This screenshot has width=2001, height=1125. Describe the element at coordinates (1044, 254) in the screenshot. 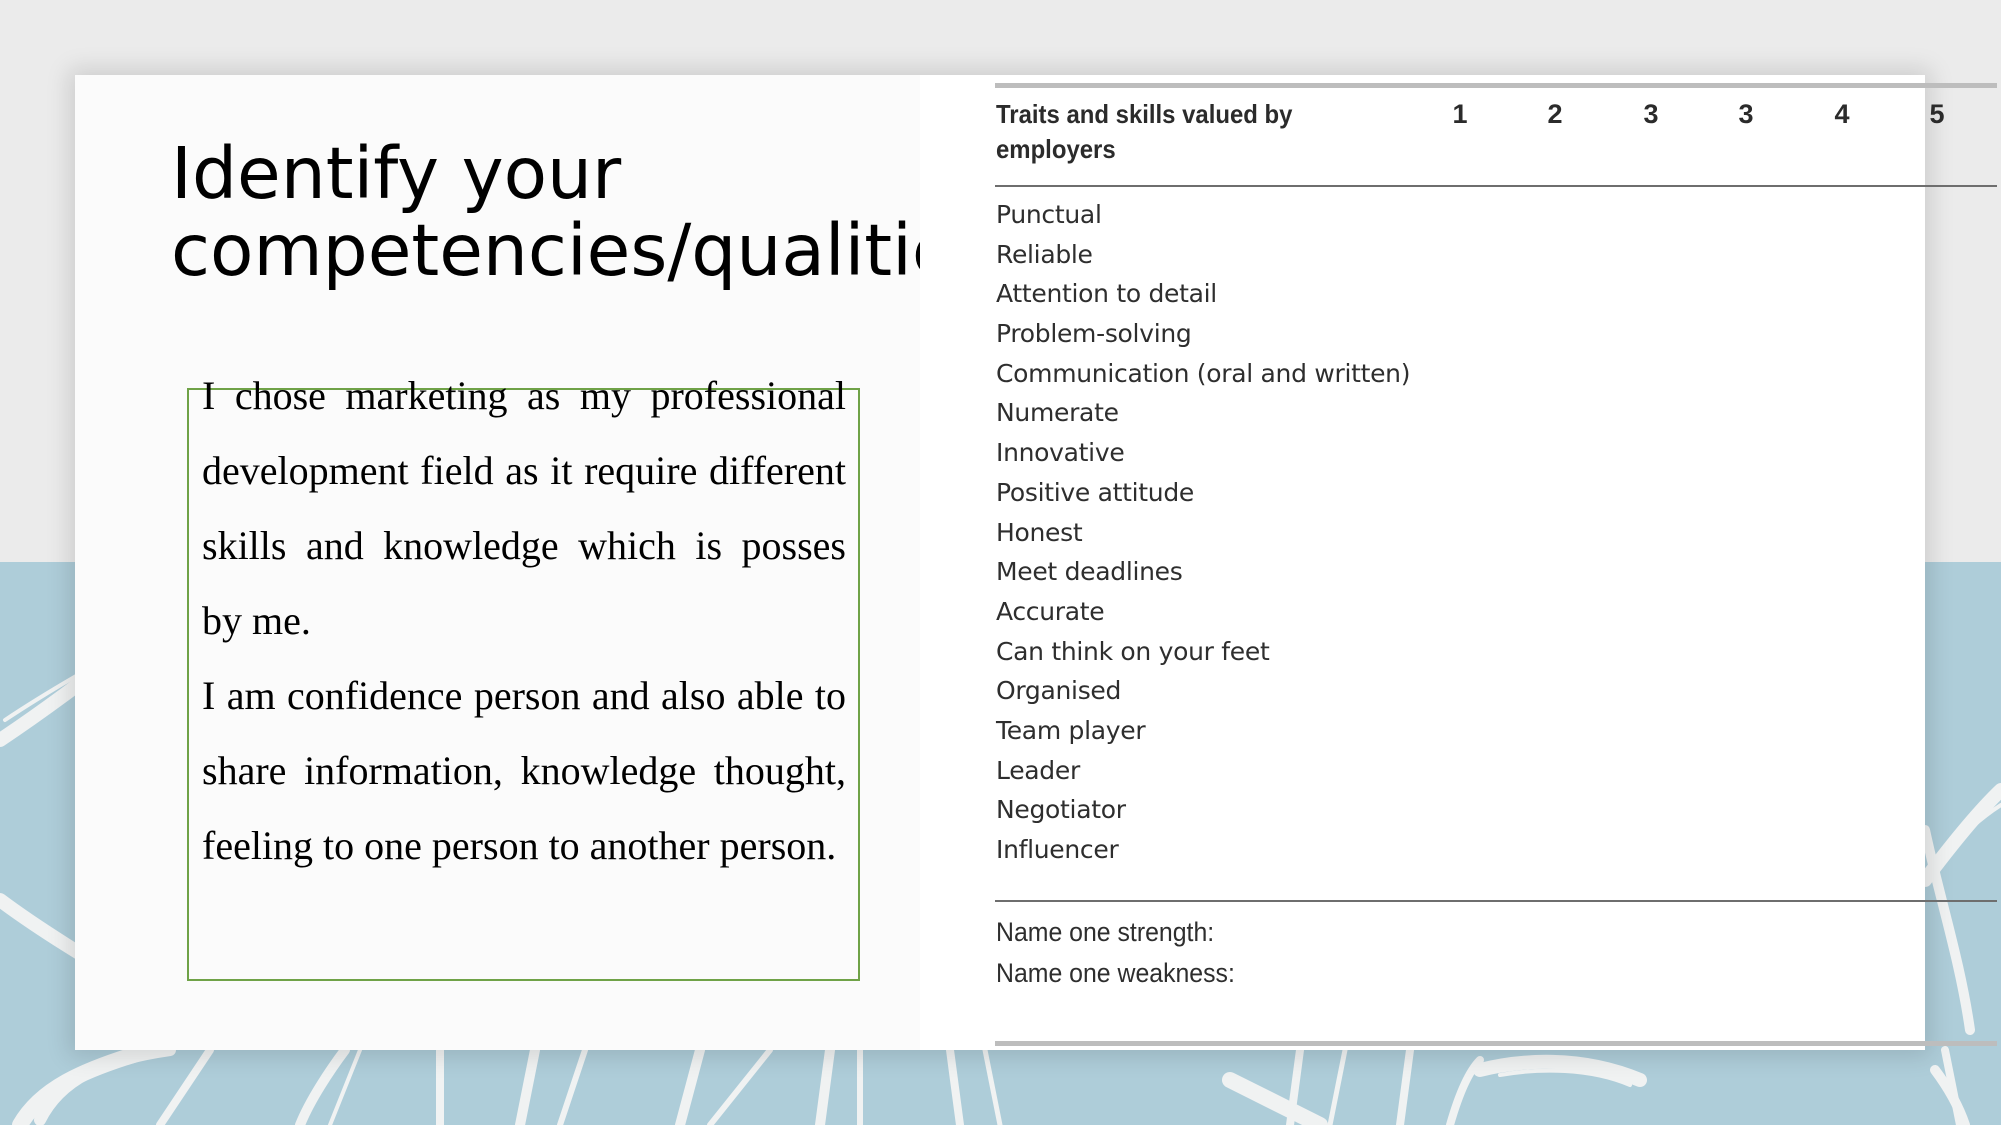

I see `trait-row: Reliable` at that location.